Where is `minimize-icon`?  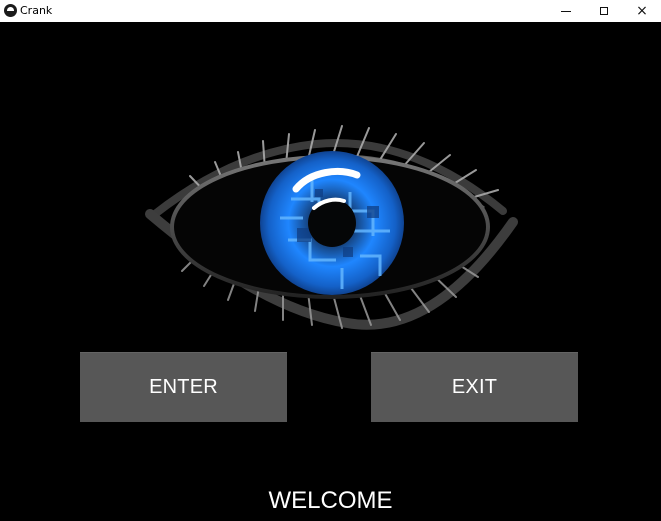
minimize-icon is located at coordinates (566, 11).